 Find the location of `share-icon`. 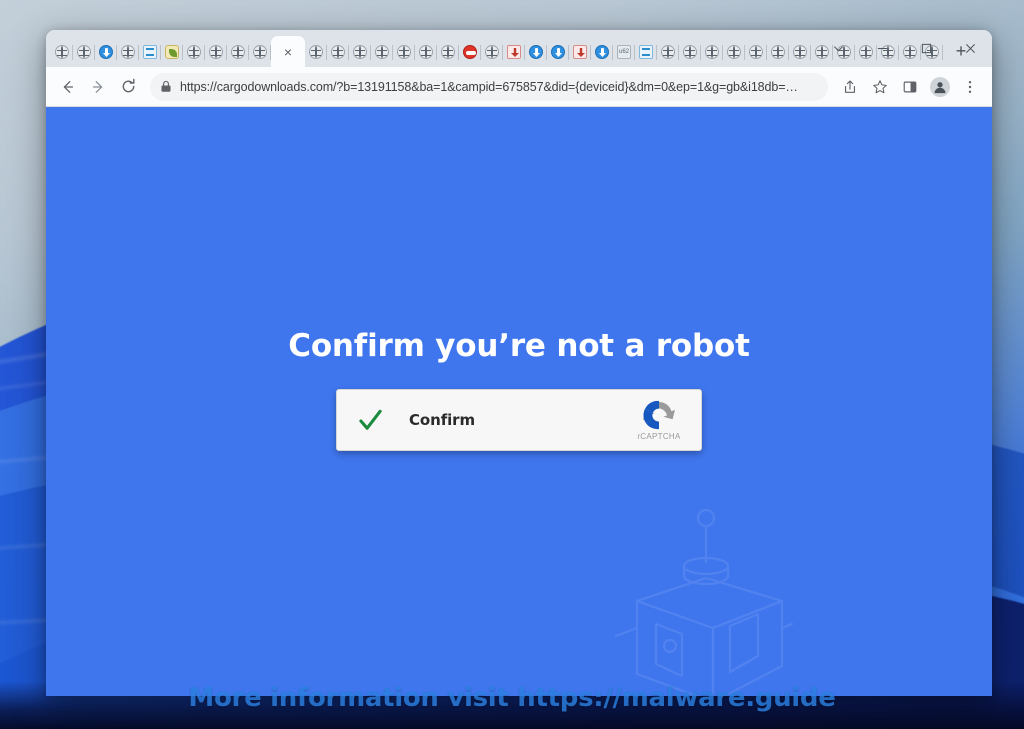

share-icon is located at coordinates (850, 87).